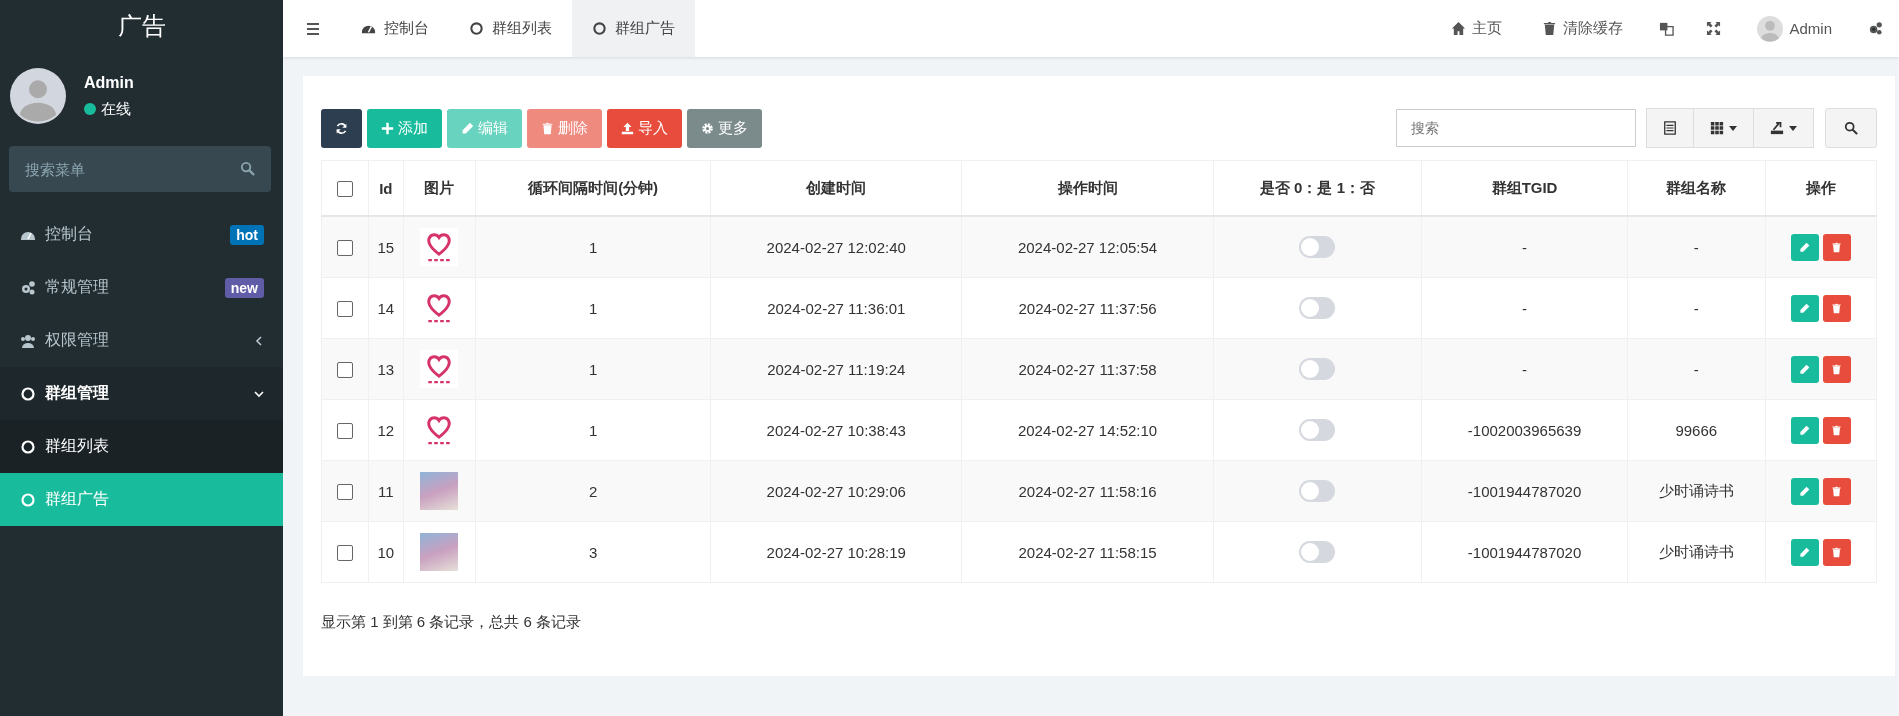  I want to click on menu-item: 常规管理 new, so click(141, 287).